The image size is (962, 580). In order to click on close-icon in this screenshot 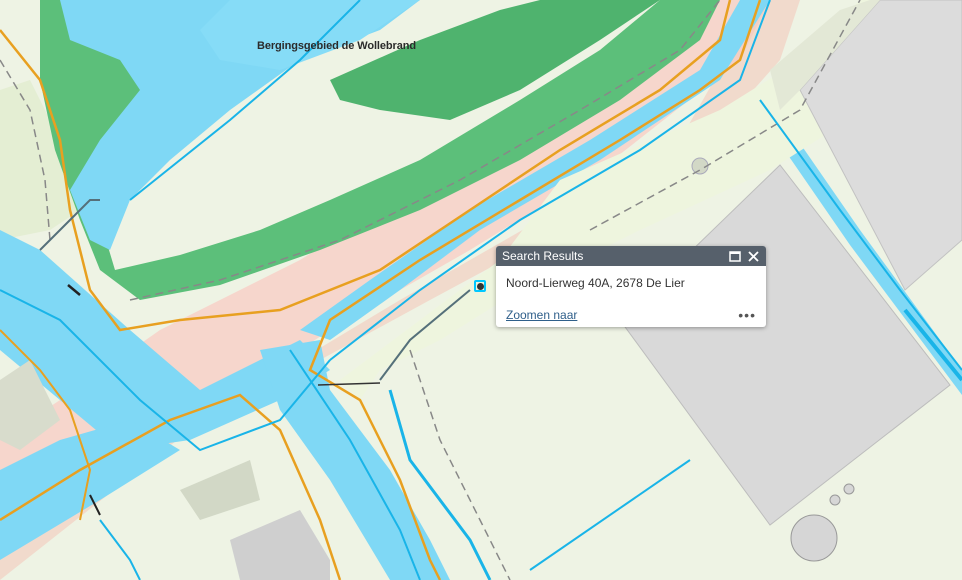, I will do `click(753, 256)`.